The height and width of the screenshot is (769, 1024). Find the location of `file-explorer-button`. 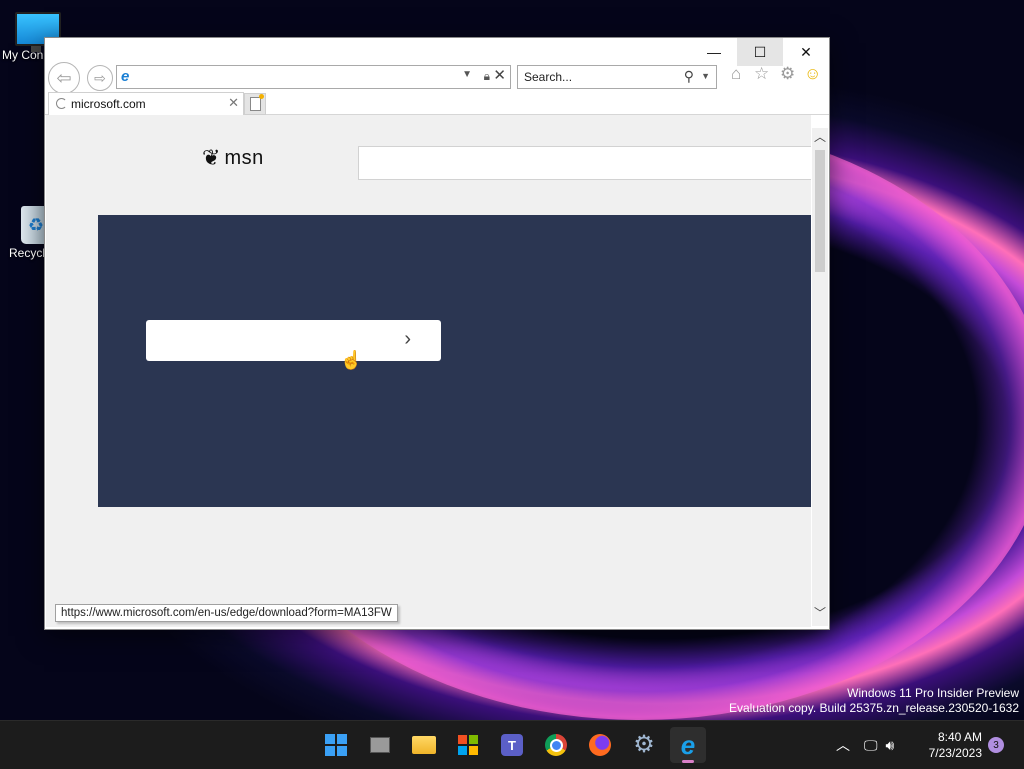

file-explorer-button is located at coordinates (424, 745).